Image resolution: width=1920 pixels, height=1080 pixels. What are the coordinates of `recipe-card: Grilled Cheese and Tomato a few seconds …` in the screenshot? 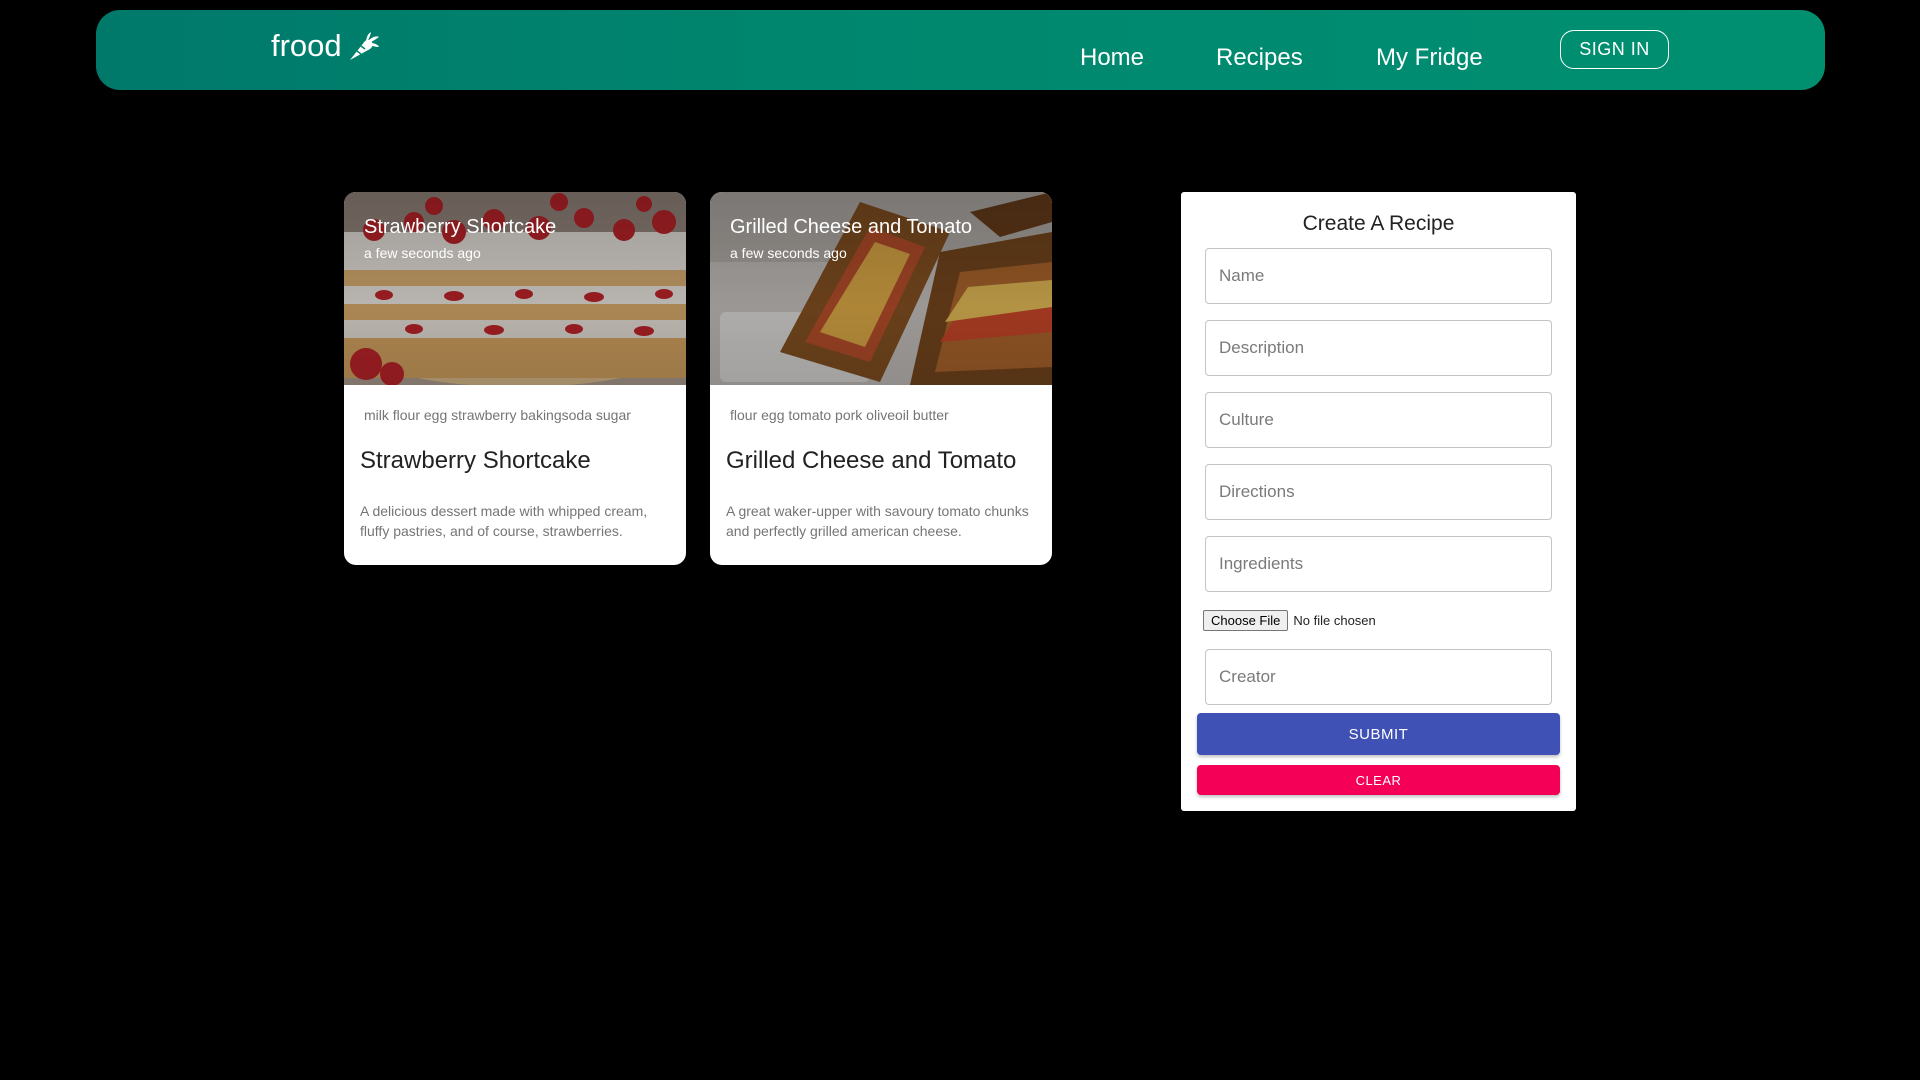 It's located at (881, 378).